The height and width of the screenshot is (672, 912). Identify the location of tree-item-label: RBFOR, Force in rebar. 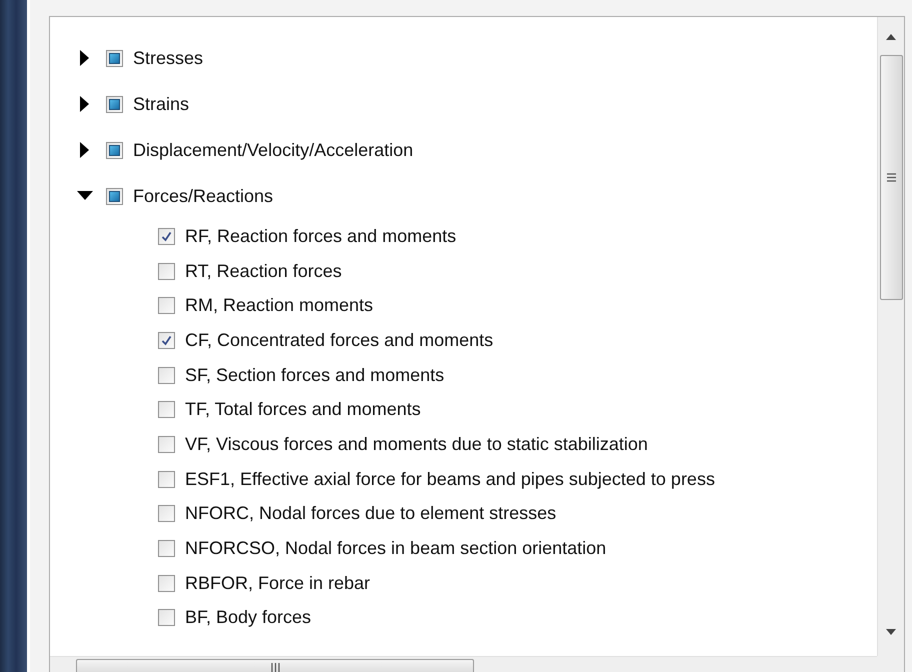
(277, 583).